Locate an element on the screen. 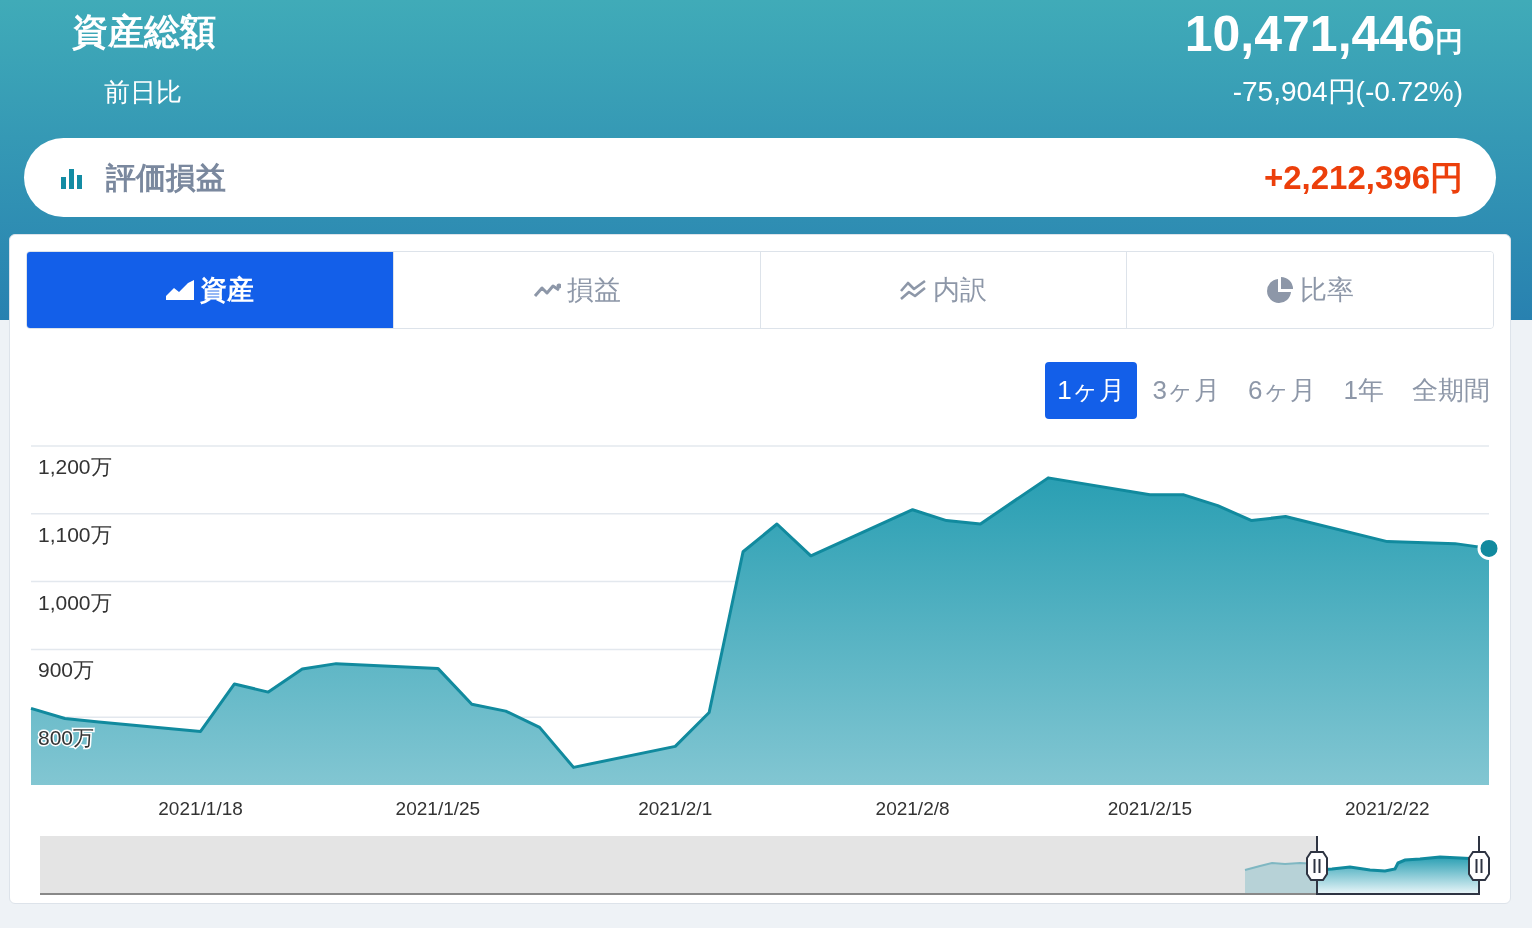 The height and width of the screenshot is (928, 1532). y-axis-label: 900万 is located at coordinates (66, 670).